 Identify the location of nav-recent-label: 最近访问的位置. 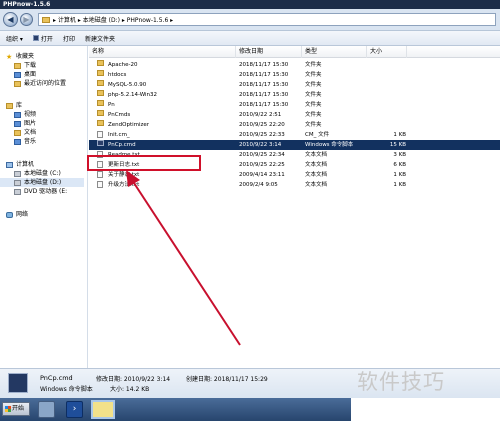
(45, 83).